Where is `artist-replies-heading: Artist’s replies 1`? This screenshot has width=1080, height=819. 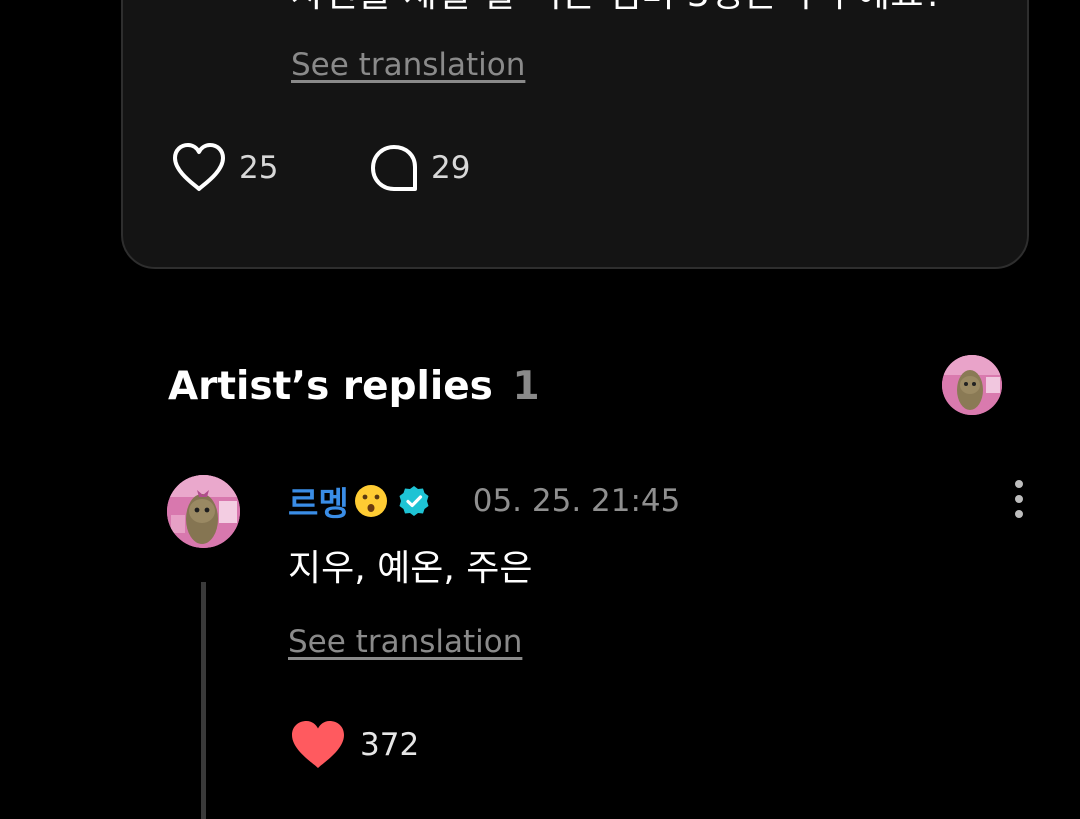
artist-replies-heading: Artist’s replies 1 is located at coordinates (354, 387).